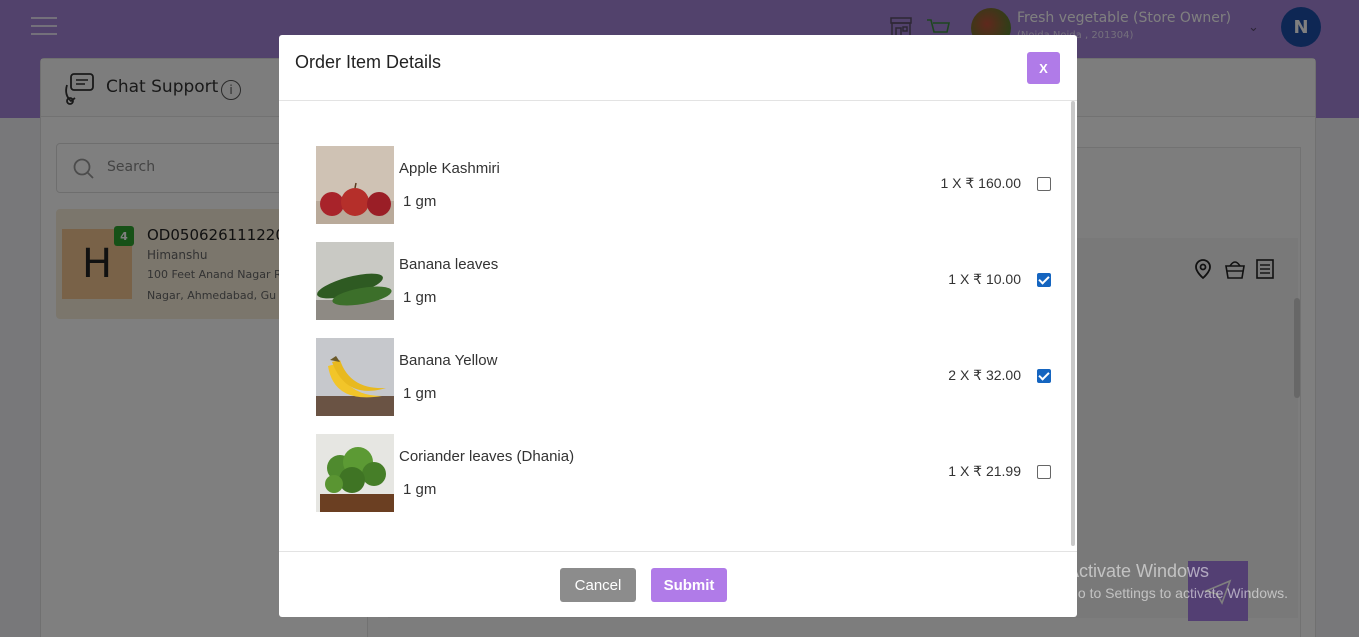 Image resolution: width=1359 pixels, height=637 pixels. Describe the element at coordinates (984, 471) in the screenshot. I see `item-price: 1 X ₹ 21.99` at that location.